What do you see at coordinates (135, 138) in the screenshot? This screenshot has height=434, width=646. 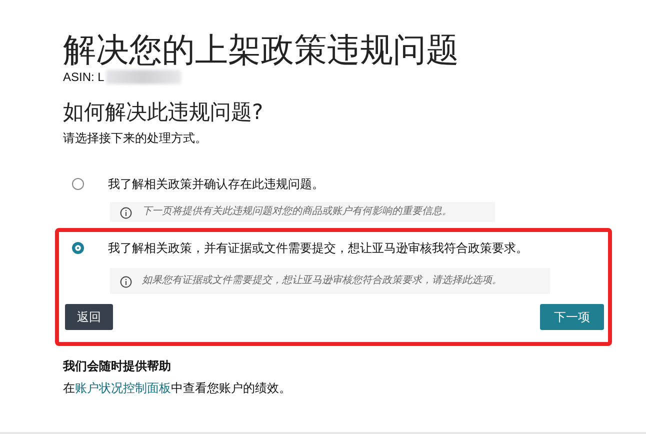 I see `instruction-text: 请选择接下来的处理方式。` at bounding box center [135, 138].